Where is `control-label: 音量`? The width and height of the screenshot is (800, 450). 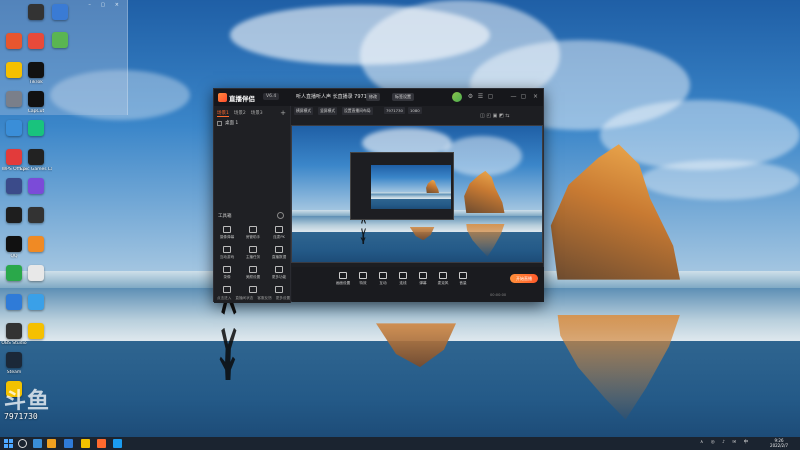
control-label: 音量 is located at coordinates (463, 283).